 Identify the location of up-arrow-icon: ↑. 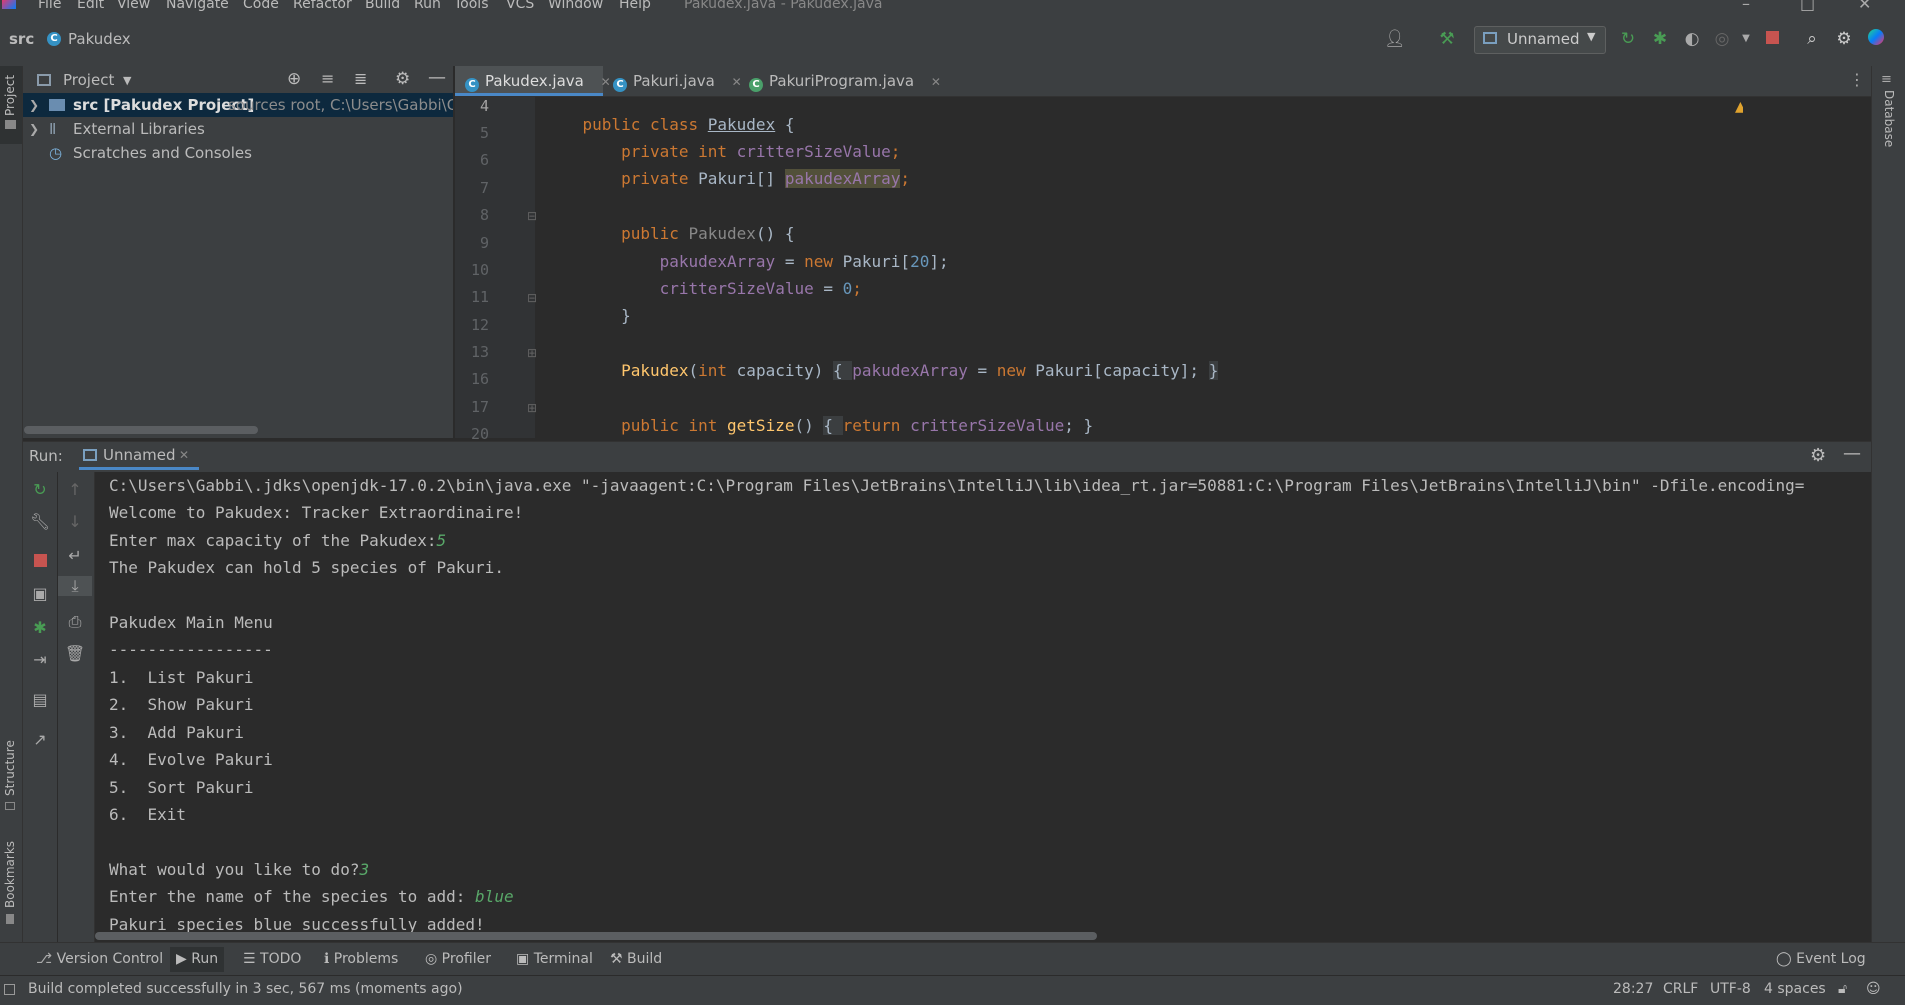
(75, 489).